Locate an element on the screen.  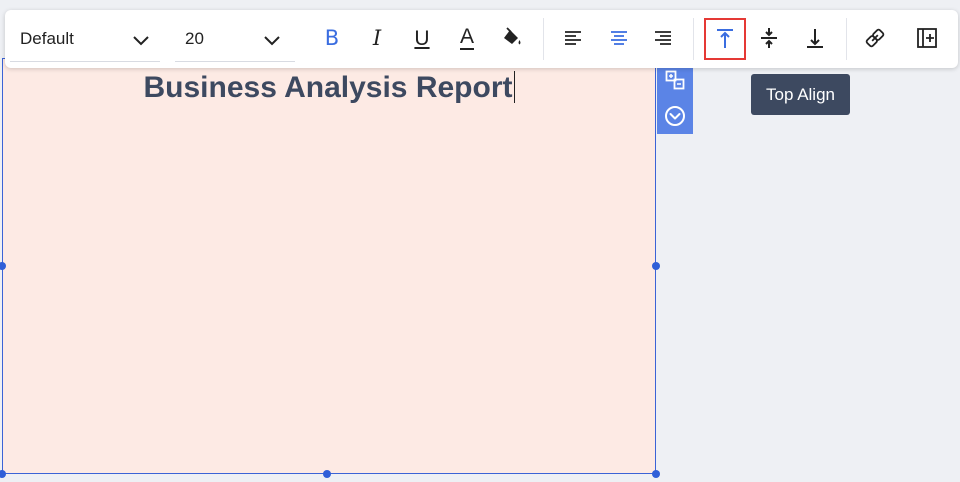
bottom-align-button is located at coordinates (815, 38).